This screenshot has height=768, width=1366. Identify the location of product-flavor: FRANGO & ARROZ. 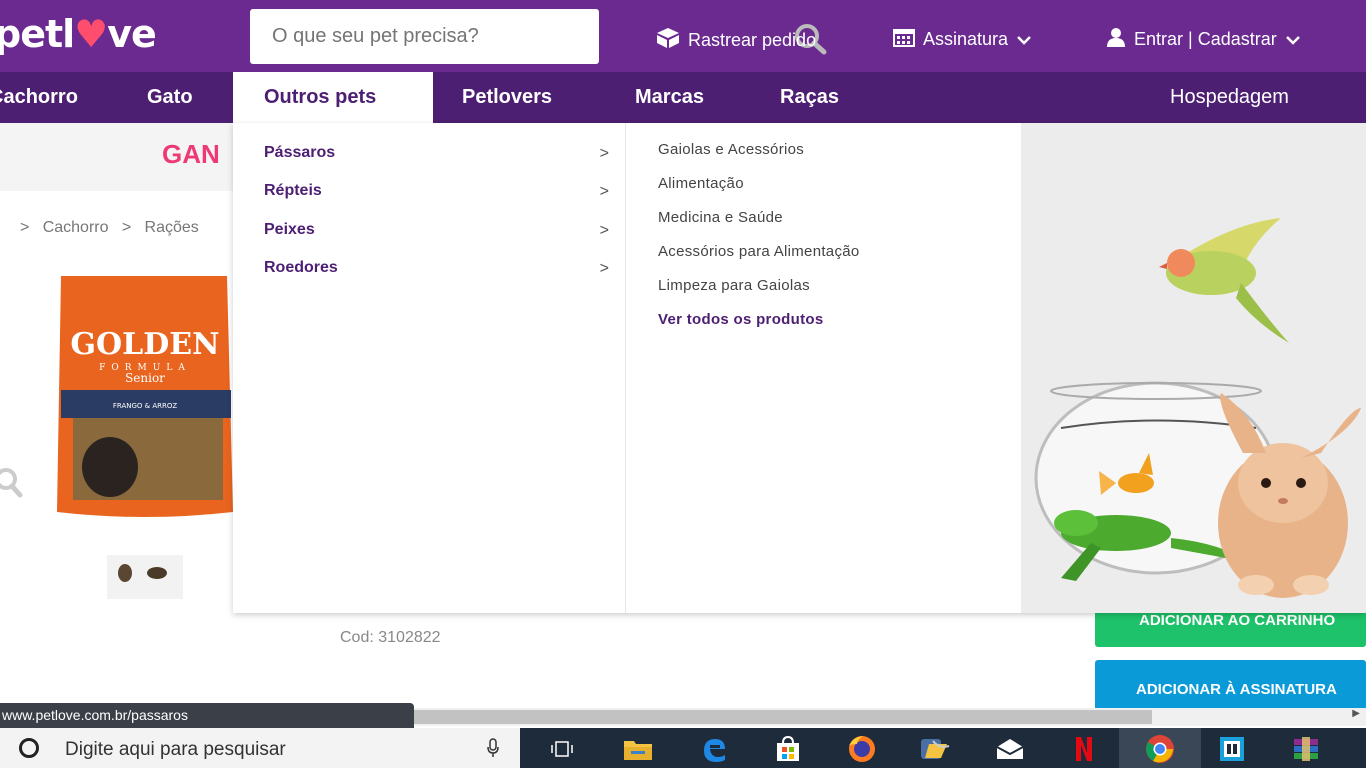
(145, 406).